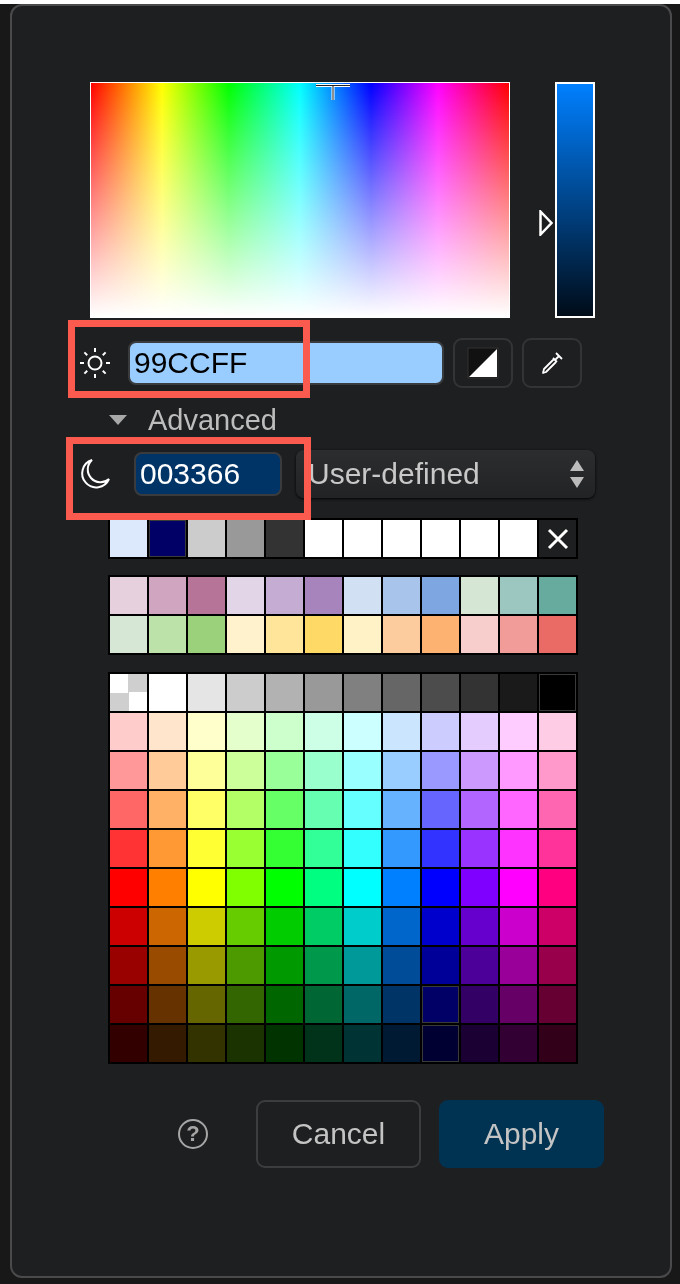 The height and width of the screenshot is (1284, 680). What do you see at coordinates (546, 223) in the screenshot?
I see `slider-thumb` at bounding box center [546, 223].